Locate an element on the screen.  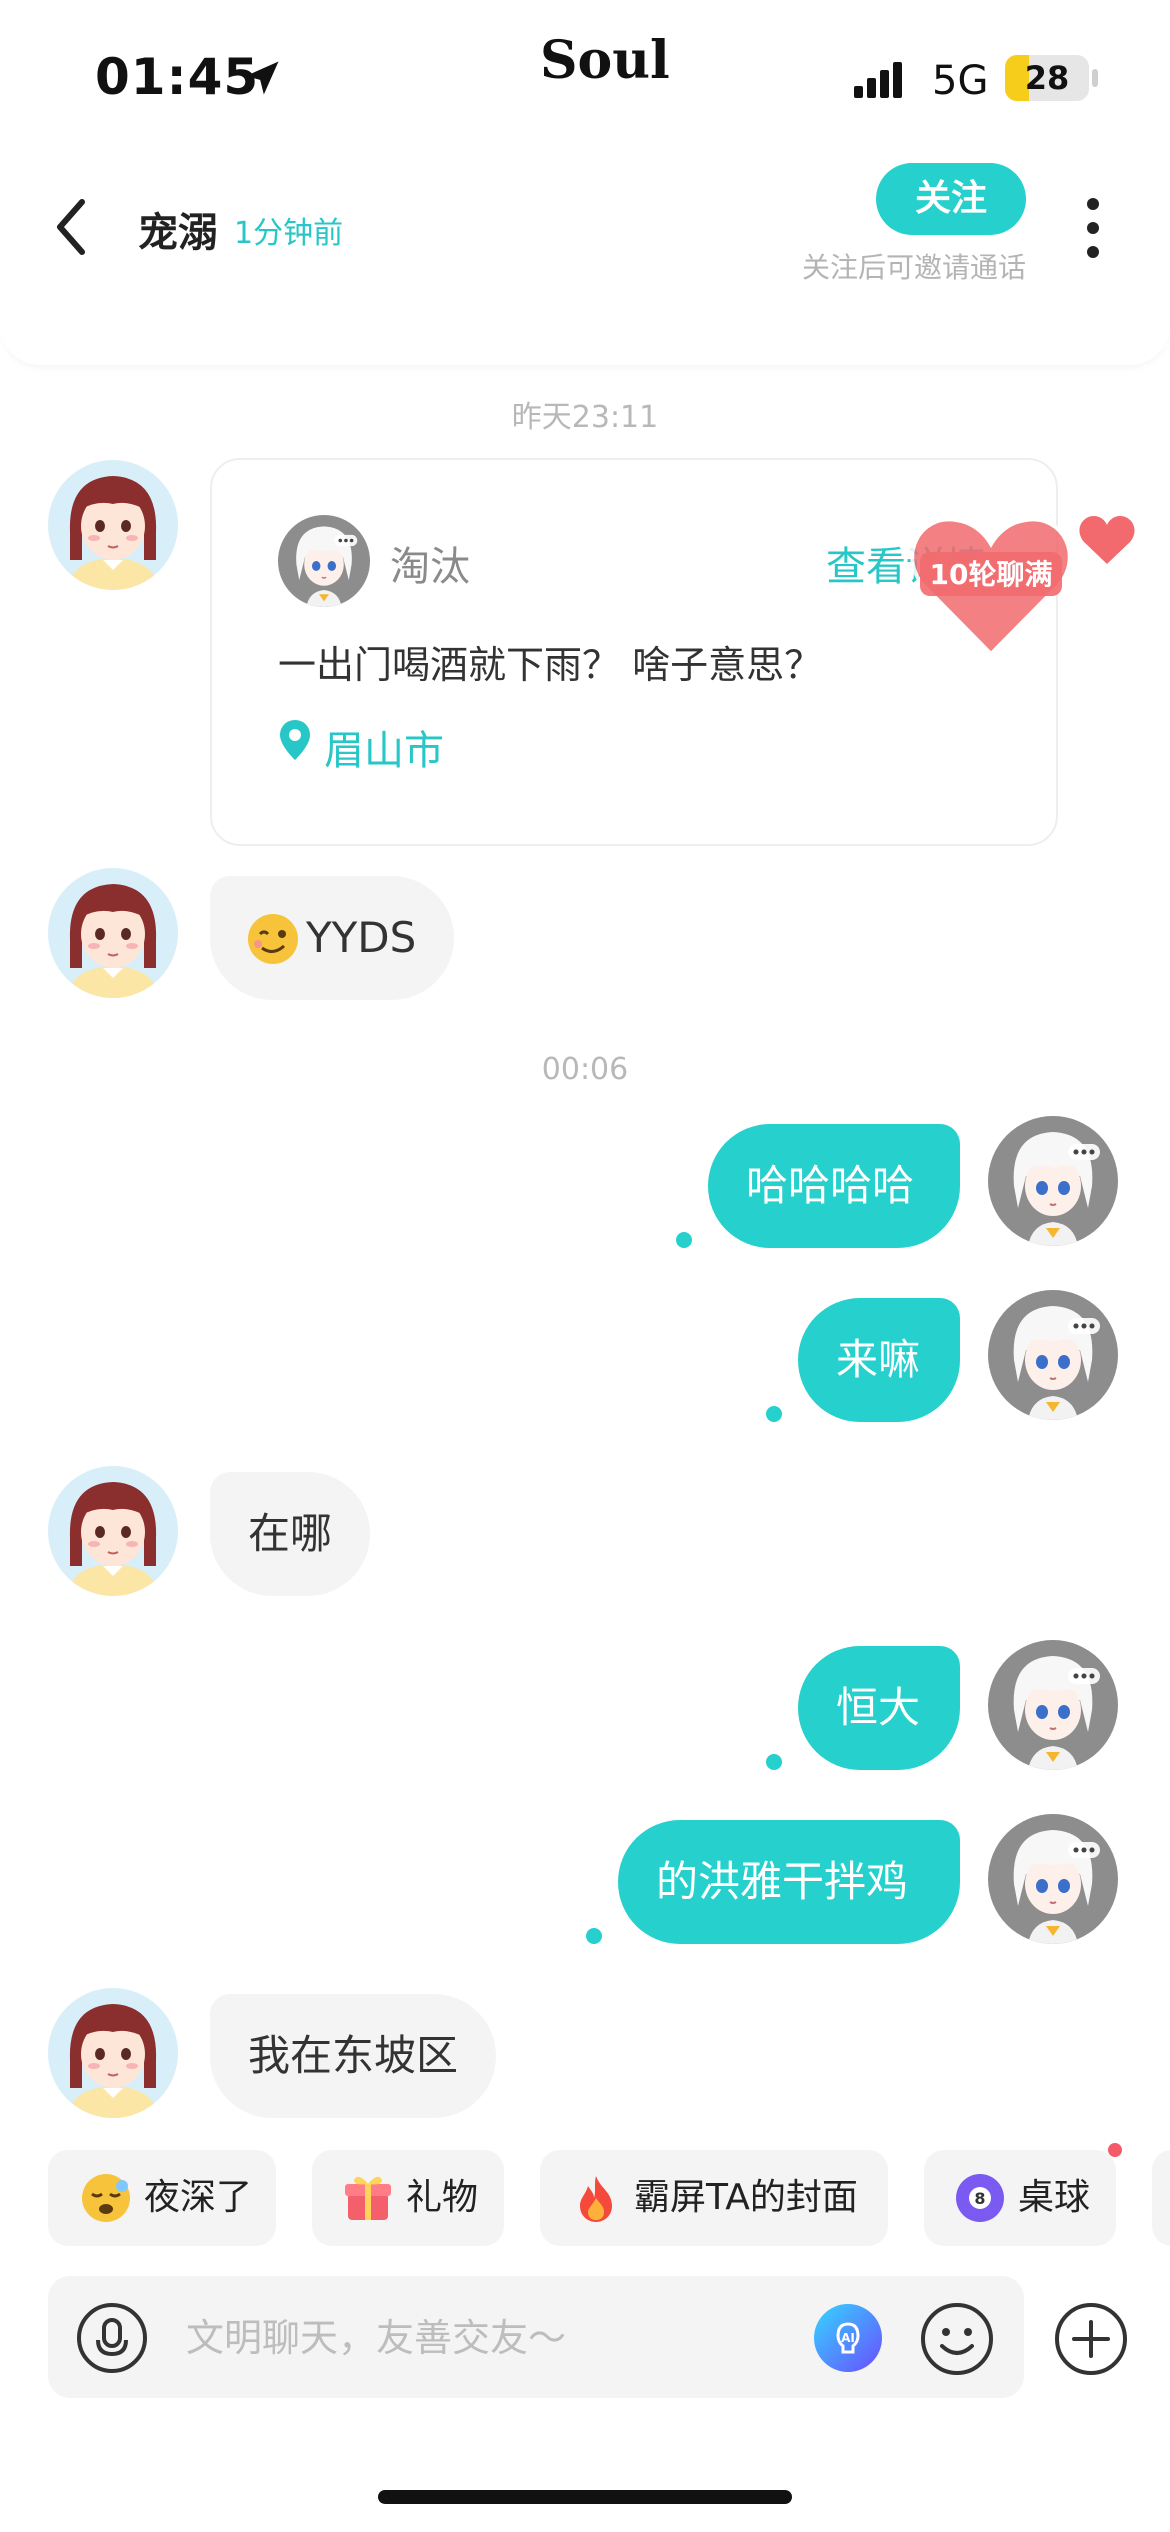
incoming-message-bubble: 我在东坡区 is located at coordinates (353, 2056).